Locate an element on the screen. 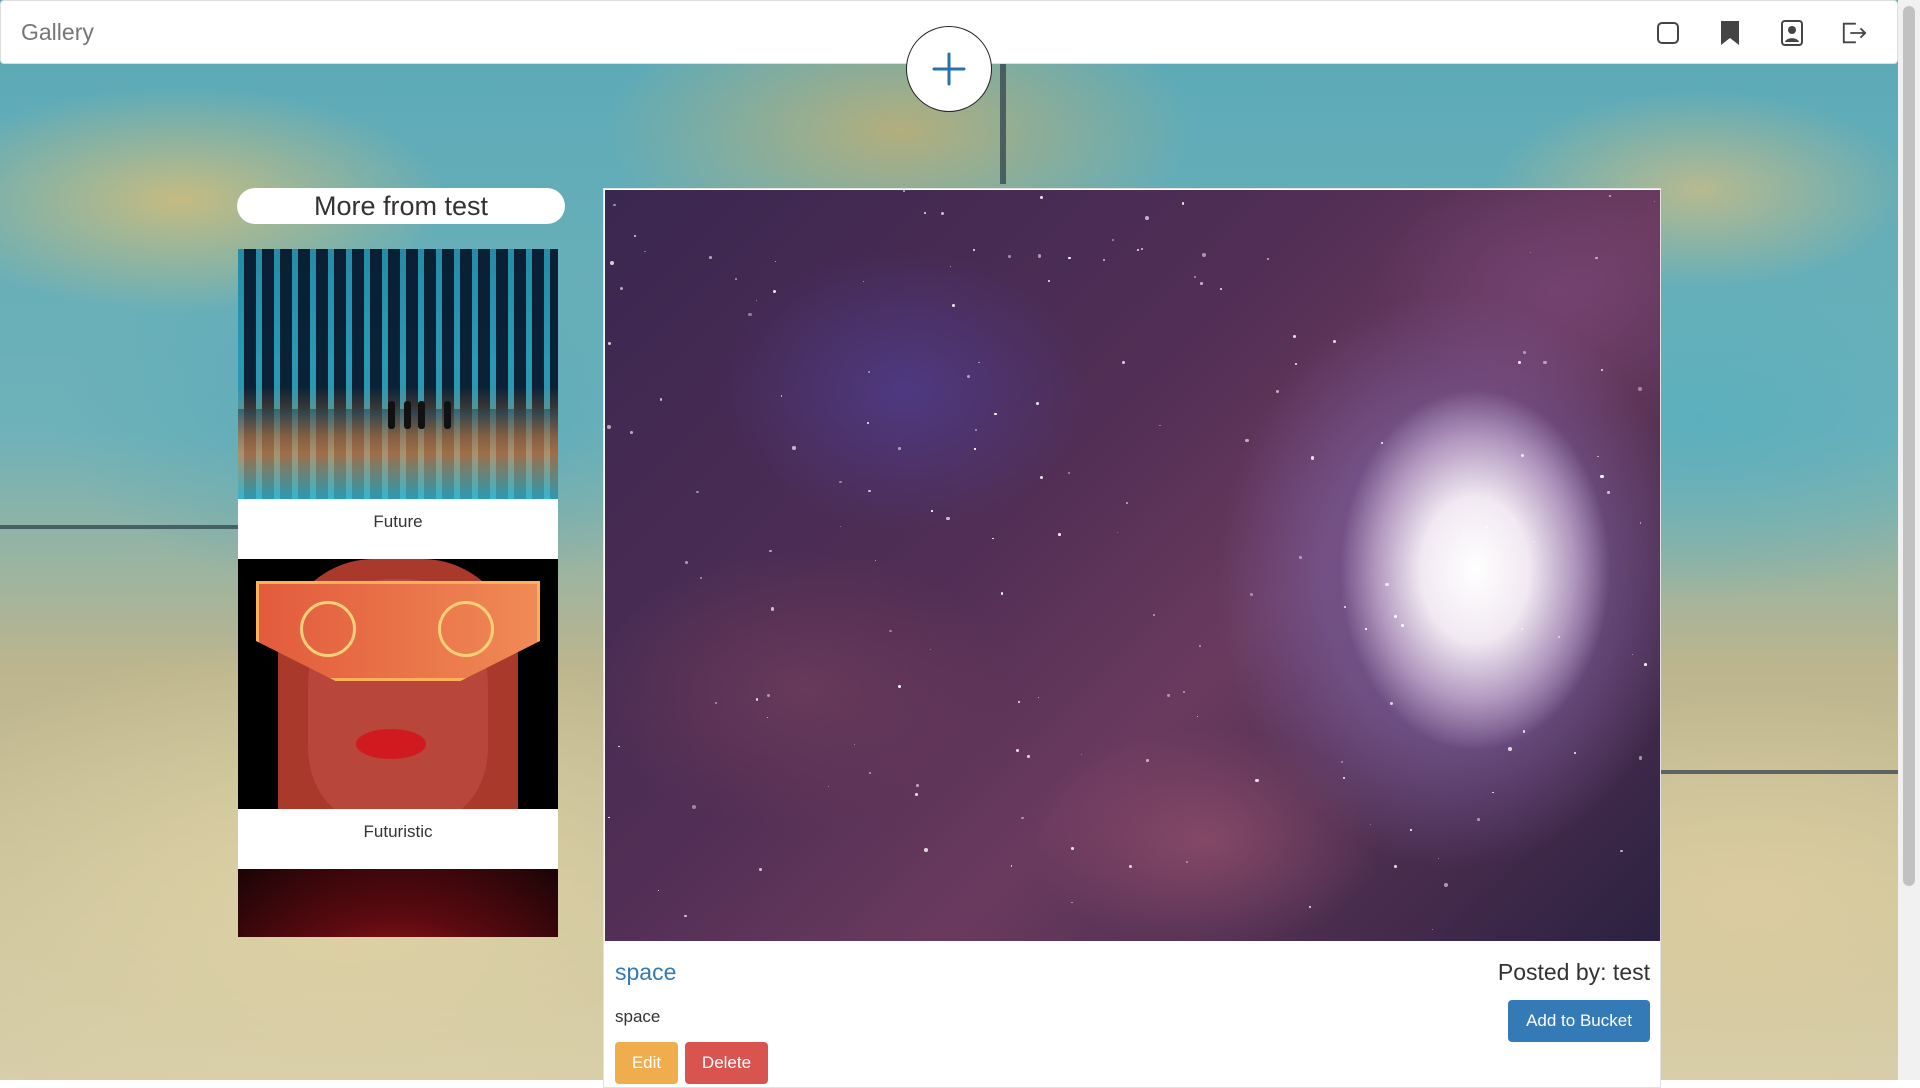 Image resolution: width=1920 pixels, height=1088 pixels. contact-icon is located at coordinates (1792, 33).